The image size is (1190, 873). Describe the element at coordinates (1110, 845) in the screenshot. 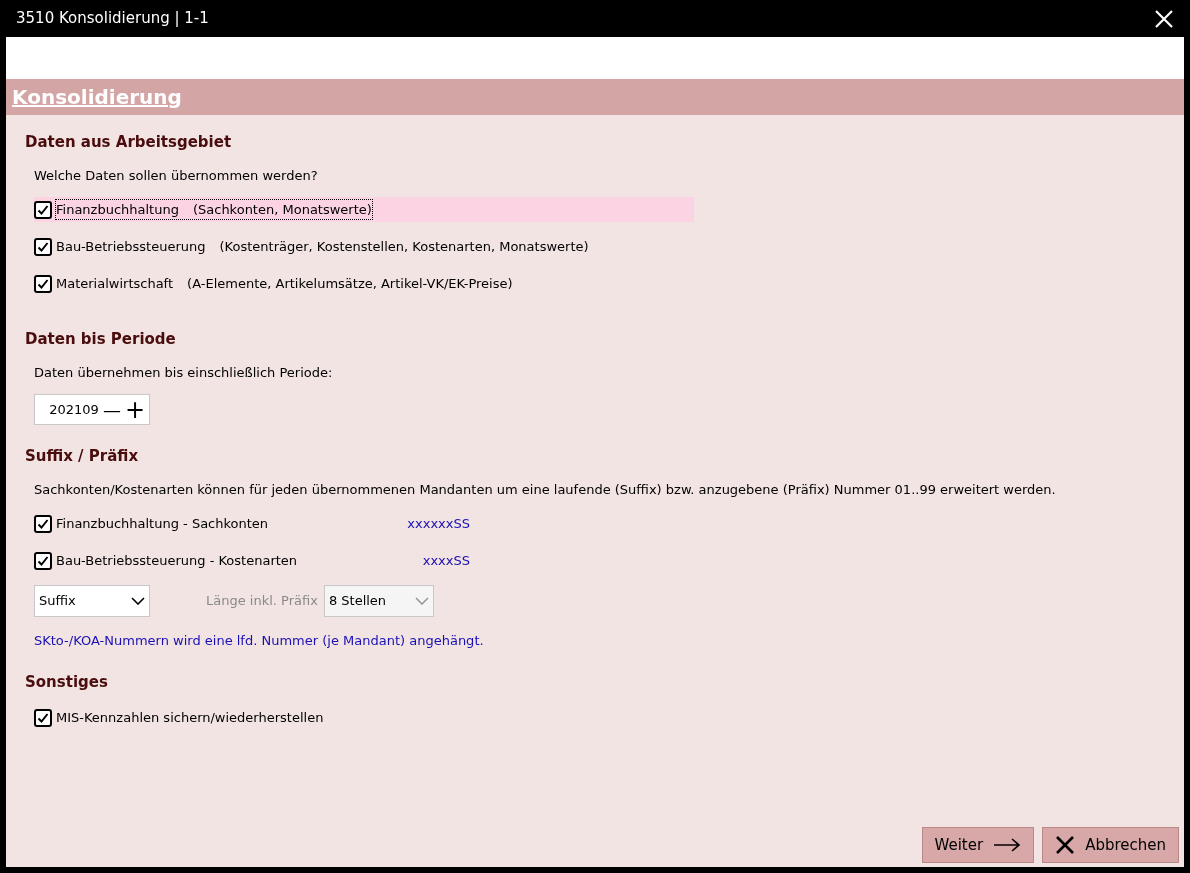

I see `cancel-button: Abbrechen` at that location.